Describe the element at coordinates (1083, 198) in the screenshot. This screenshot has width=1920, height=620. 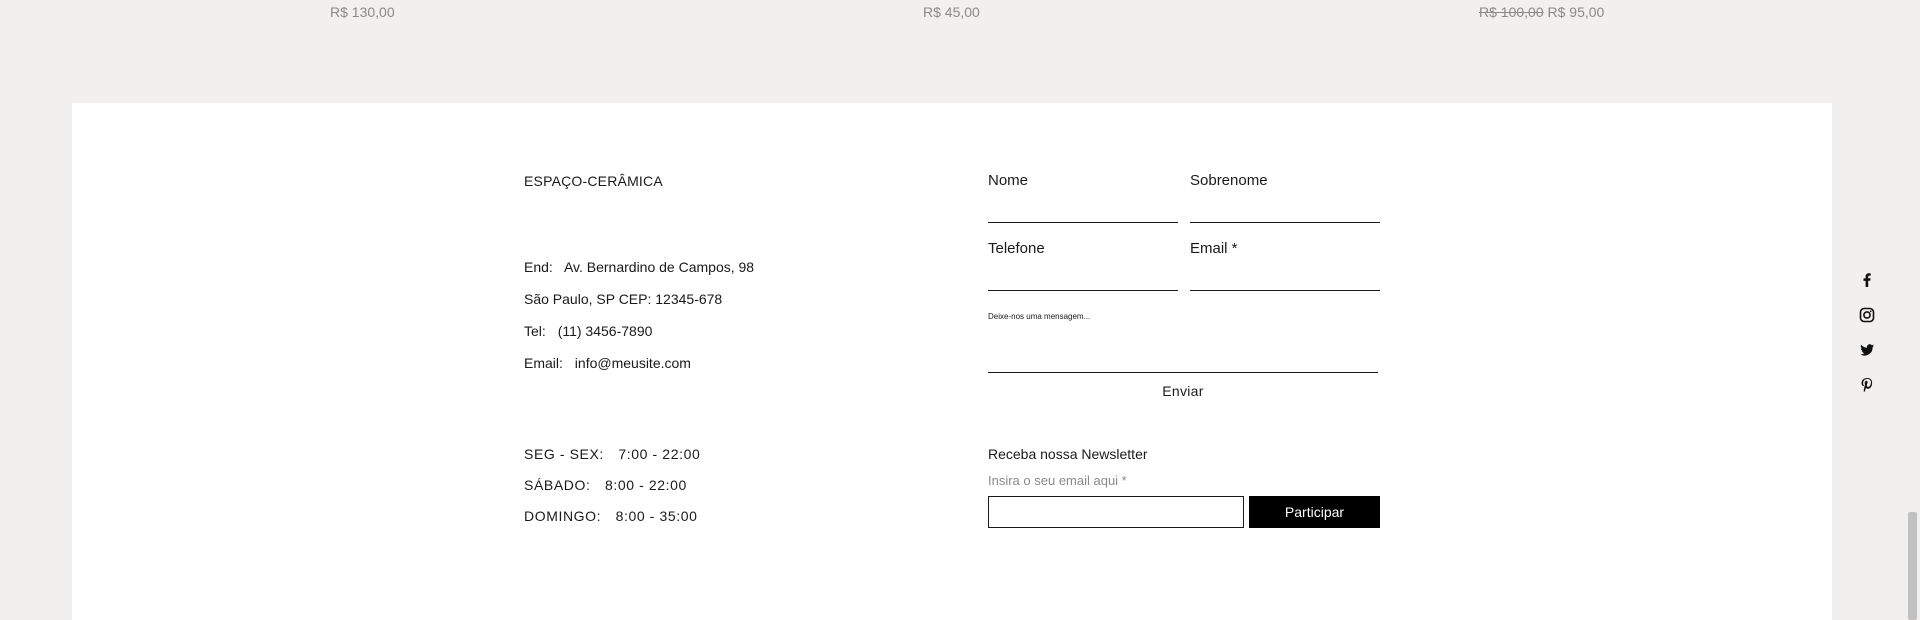
I see `first-name-field: Nome` at that location.